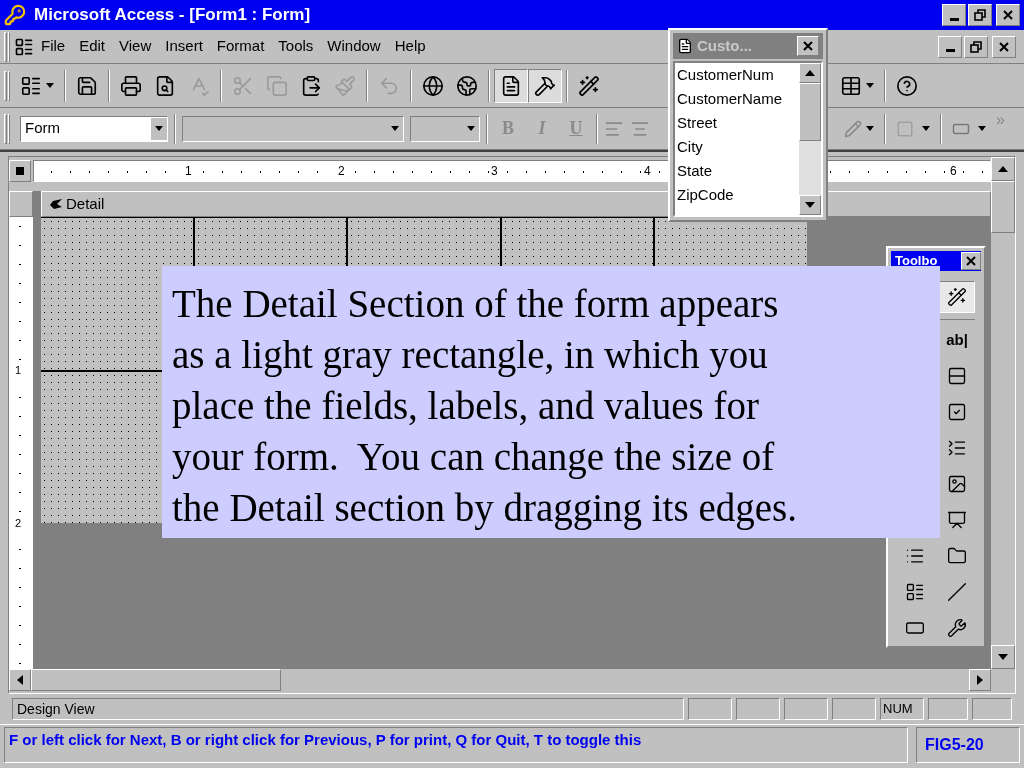 This screenshot has height=768, width=1024. Describe the element at coordinates (85, 203) in the screenshot. I see `section-title: Detail` at that location.